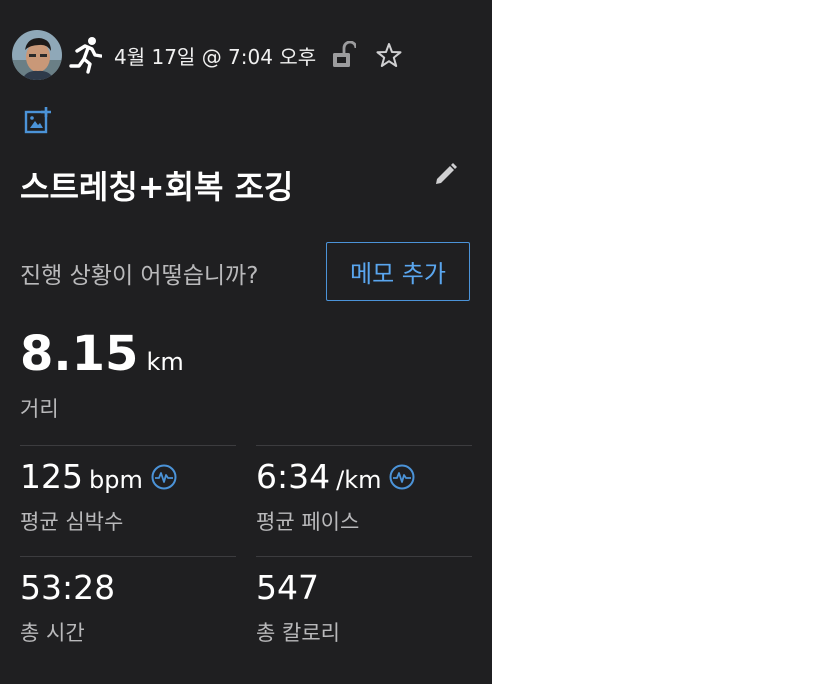  I want to click on add-note-button: 메모 추가, so click(398, 271).